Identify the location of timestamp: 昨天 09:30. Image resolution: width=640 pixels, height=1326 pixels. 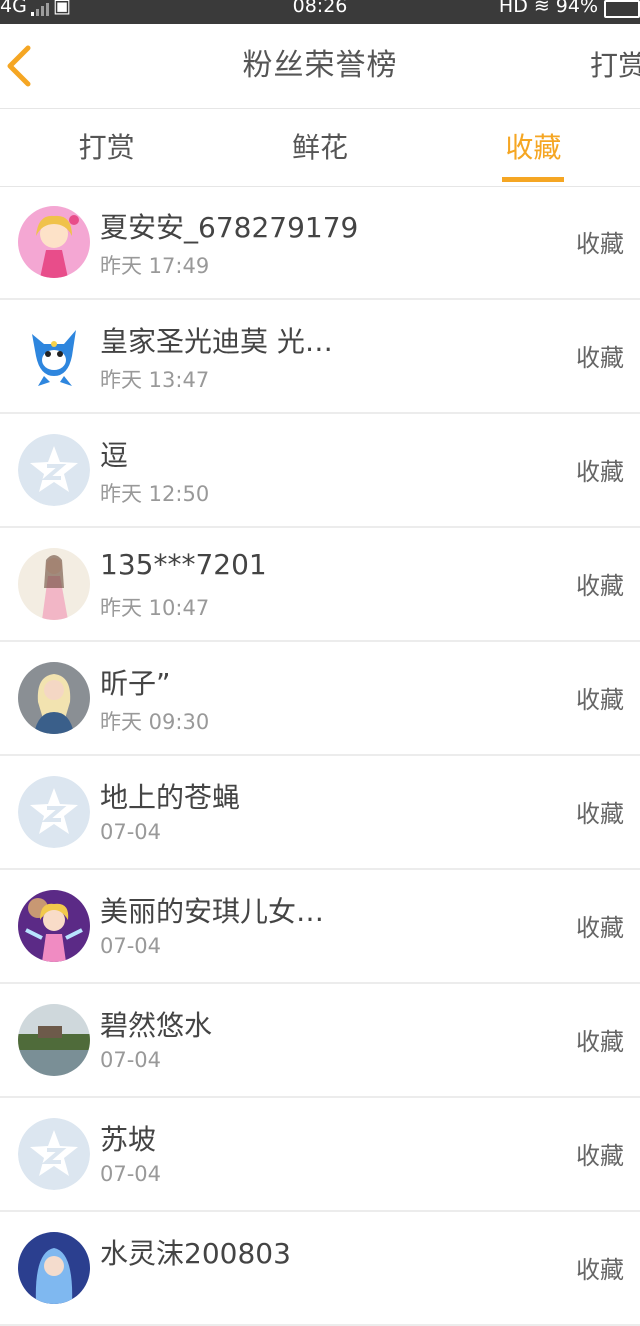
(155, 722).